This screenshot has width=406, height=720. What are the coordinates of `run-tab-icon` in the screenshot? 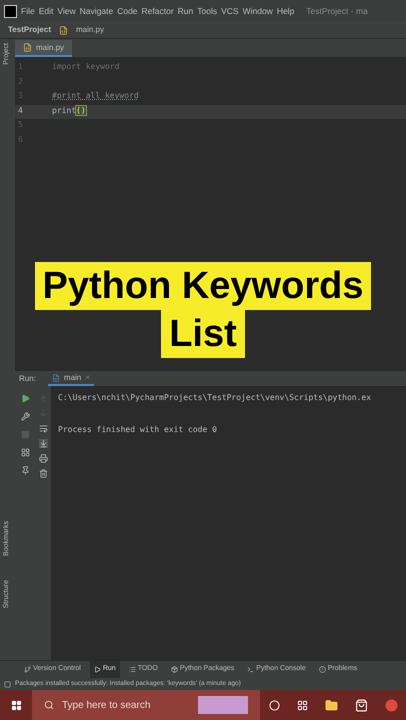 It's located at (97, 669).